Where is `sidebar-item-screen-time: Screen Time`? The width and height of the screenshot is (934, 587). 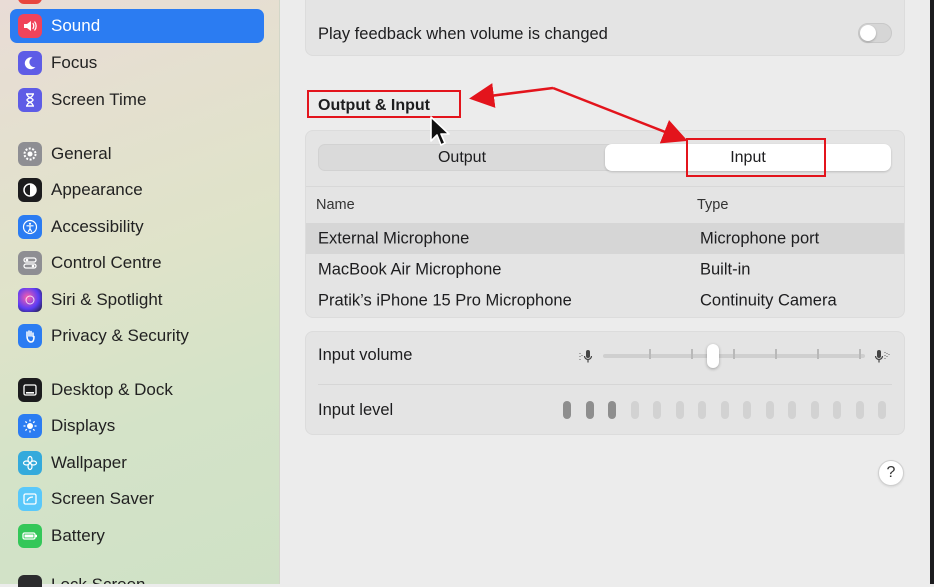 sidebar-item-screen-time: Screen Time is located at coordinates (137, 100).